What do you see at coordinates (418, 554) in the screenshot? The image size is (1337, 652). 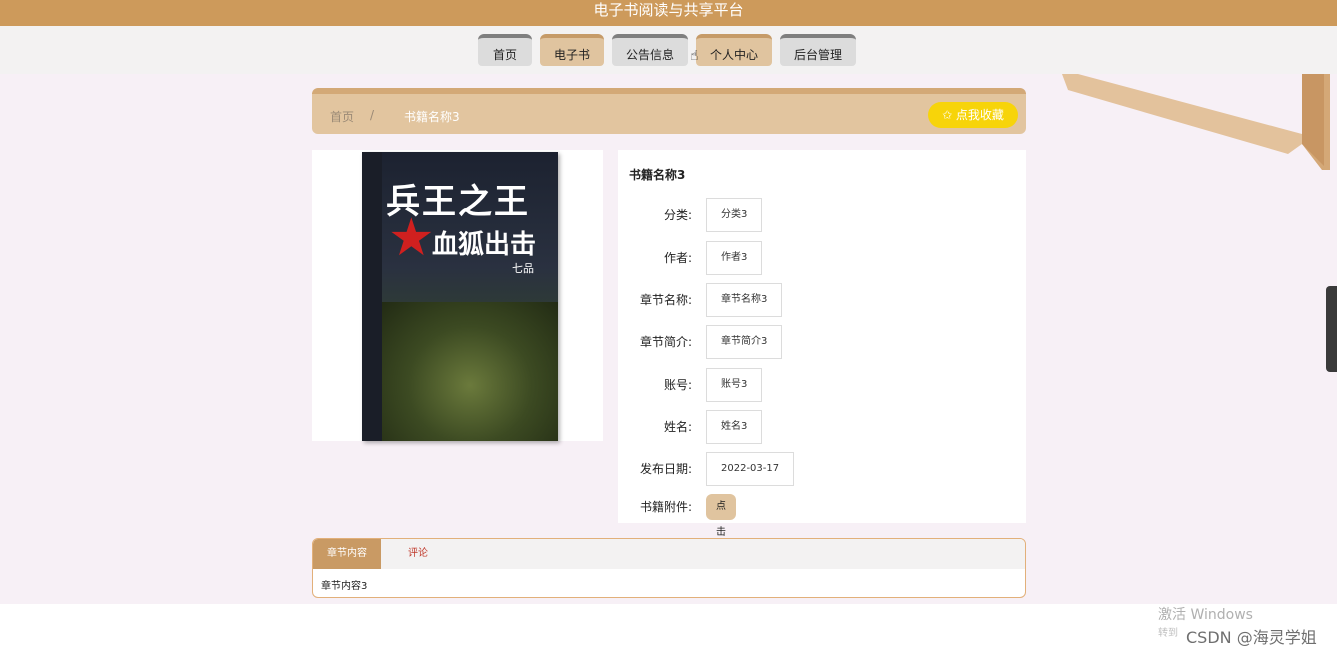 I see `tab-comments: 评论` at bounding box center [418, 554].